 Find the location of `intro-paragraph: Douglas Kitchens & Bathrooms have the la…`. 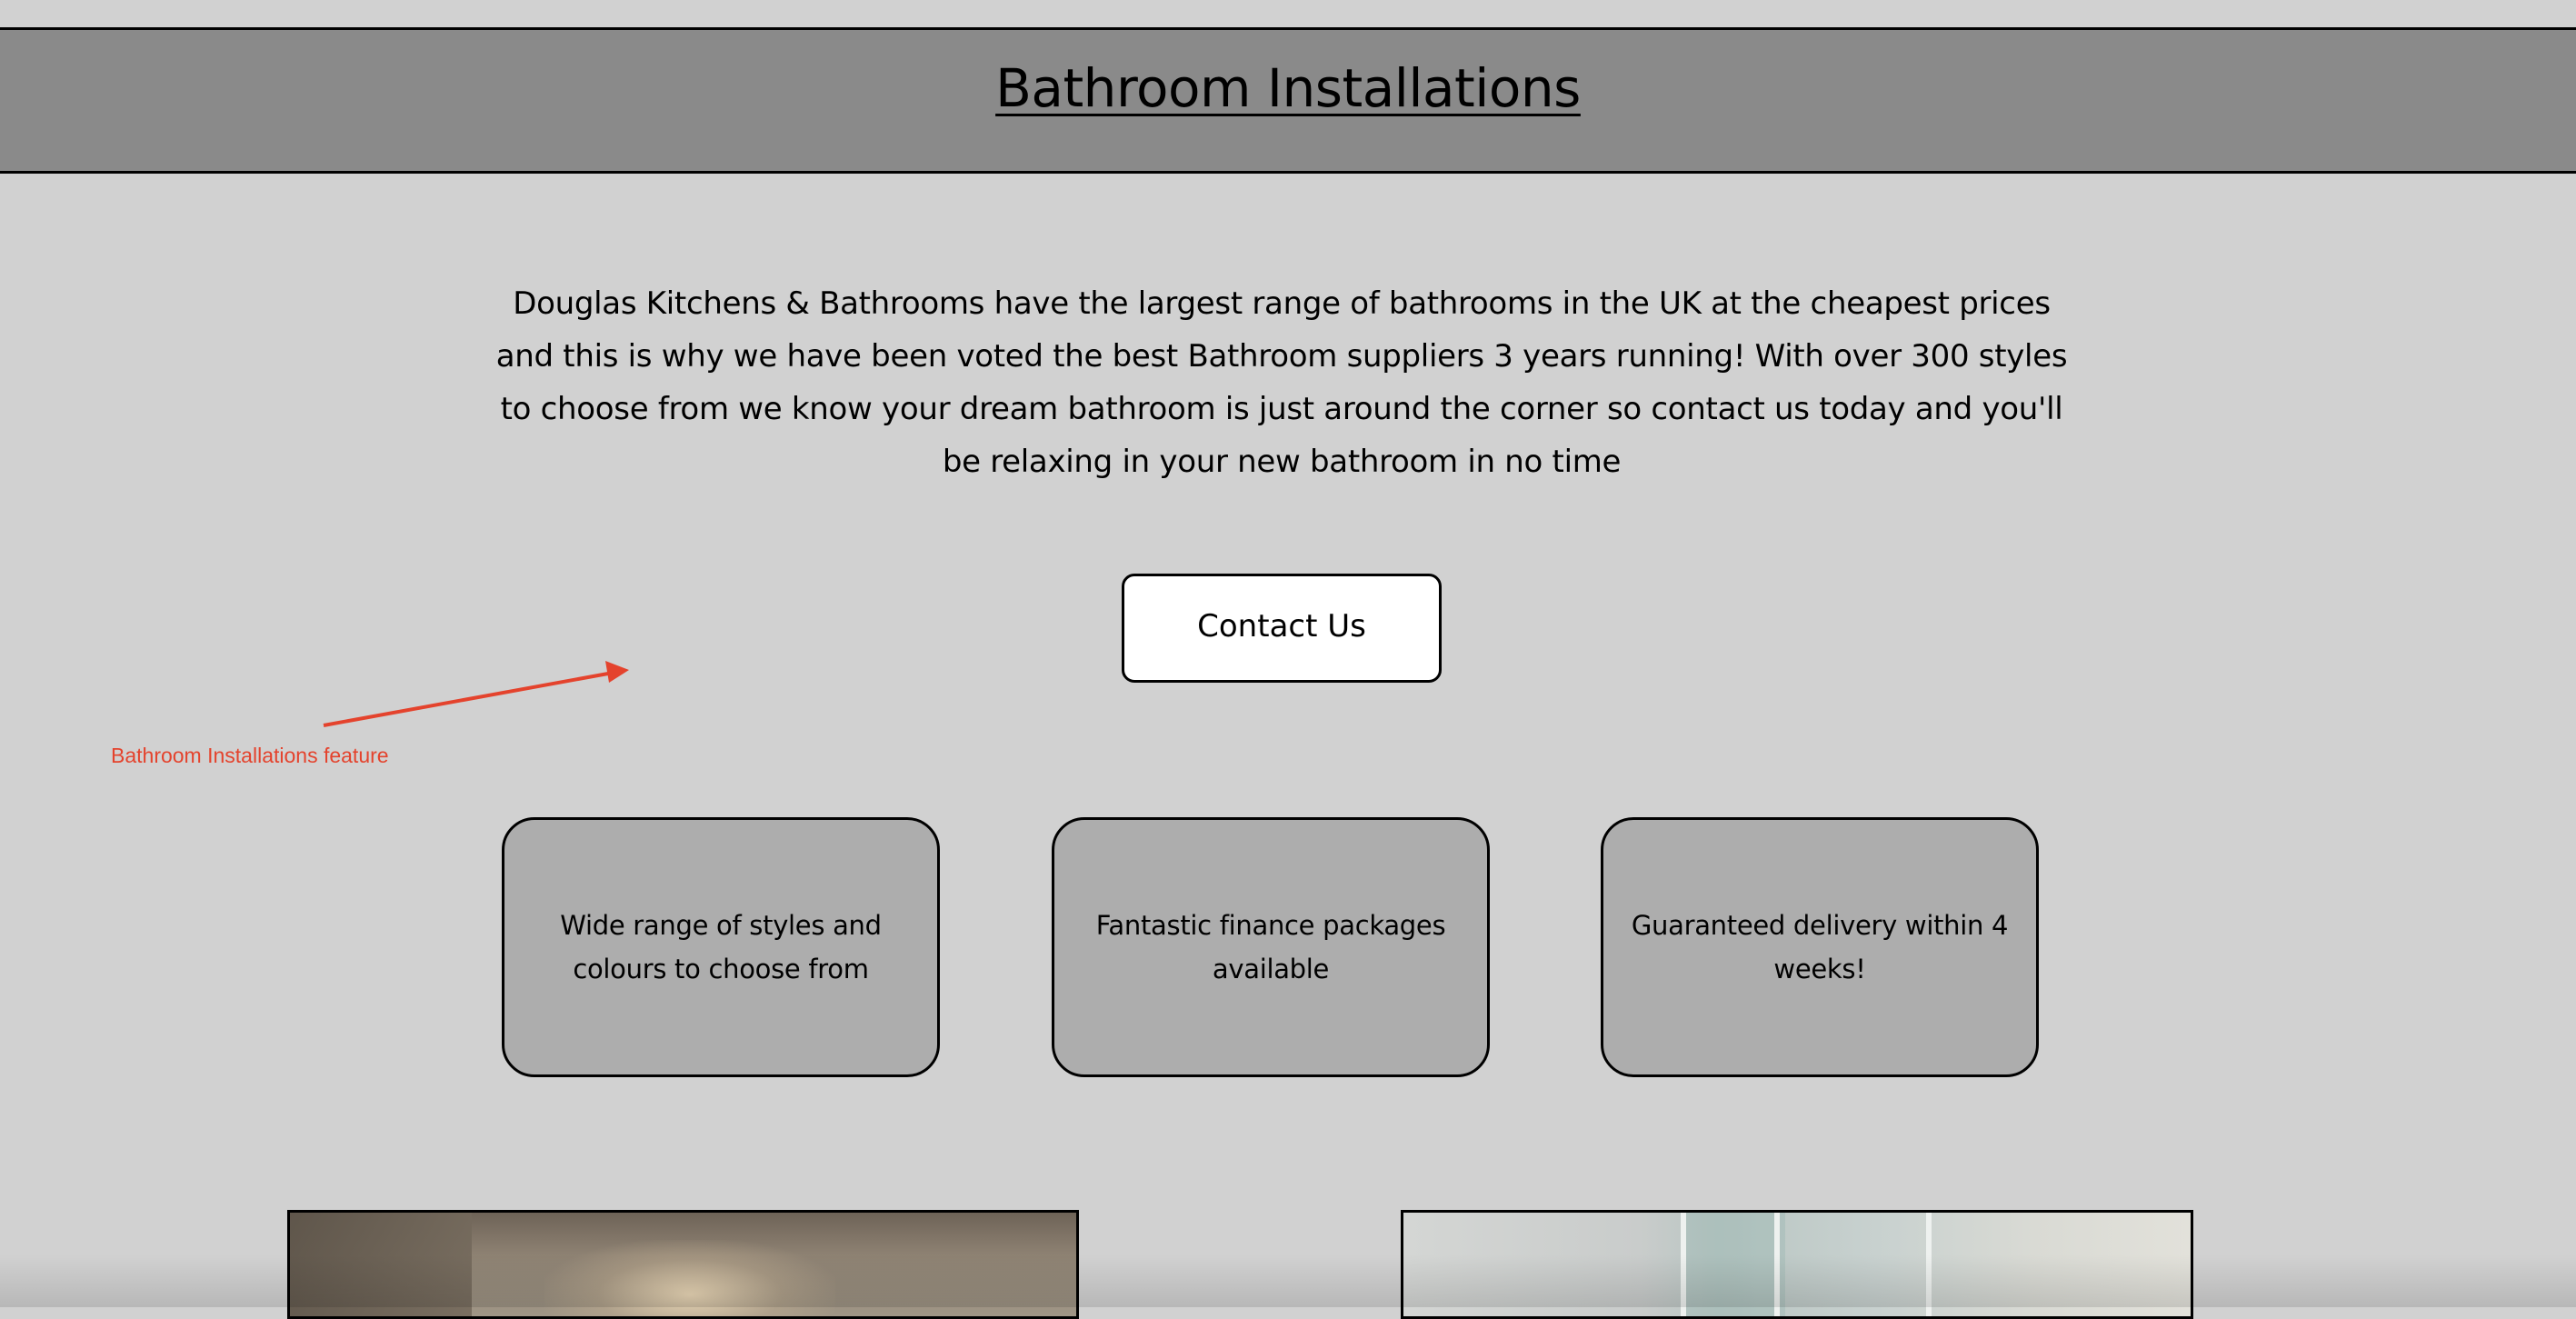

intro-paragraph: Douglas Kitchens & Bathrooms have the la… is located at coordinates (1281, 382).